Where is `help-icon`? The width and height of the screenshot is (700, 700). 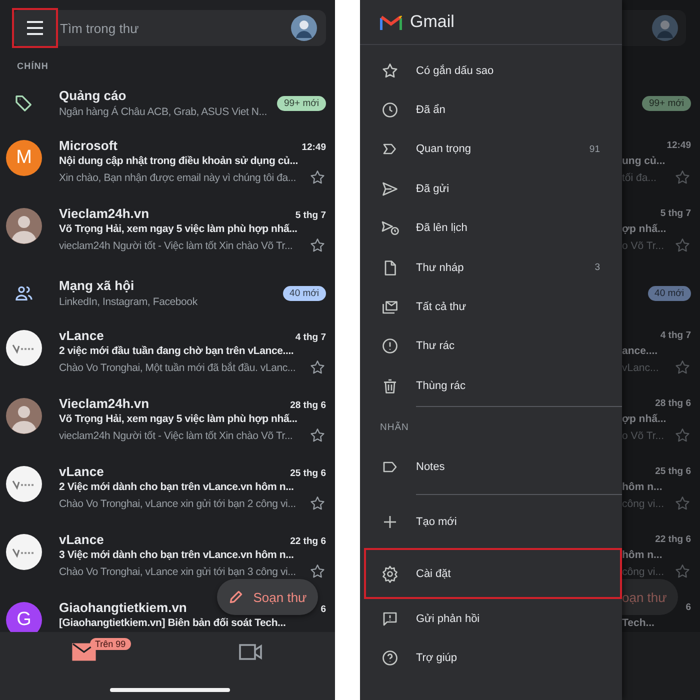
help-icon is located at coordinates (390, 658).